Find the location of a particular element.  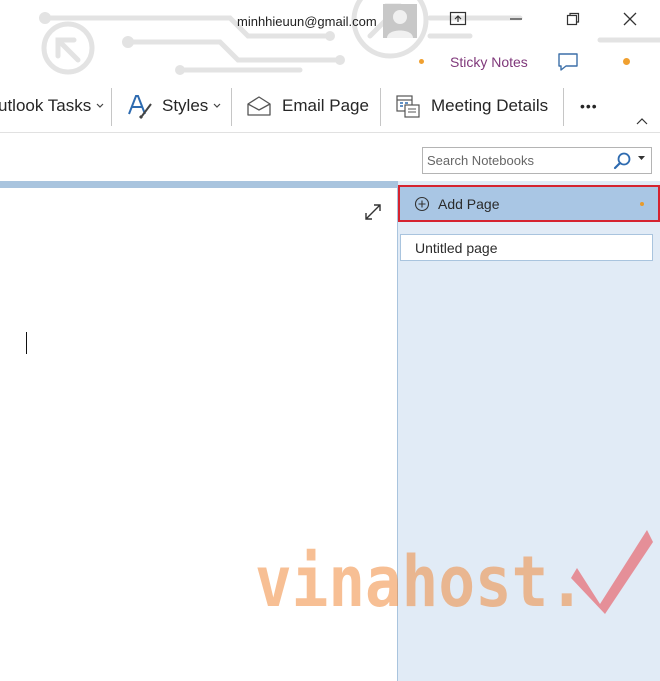

outlook-tasks-button: utlook Tasks is located at coordinates (52, 106).